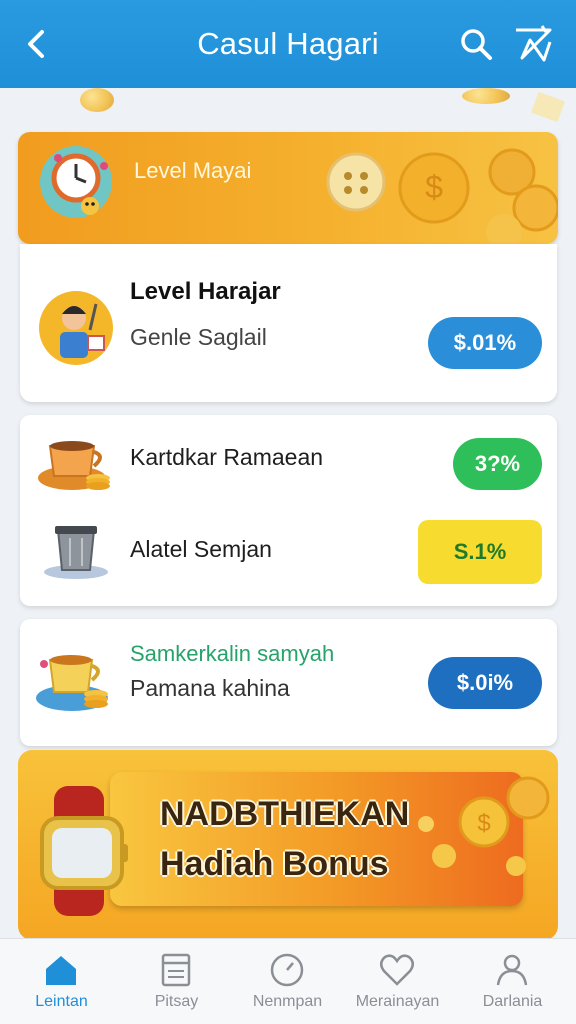 The height and width of the screenshot is (1024, 576). Describe the element at coordinates (548, 107) in the screenshot. I see `decorative-sparkle` at that location.